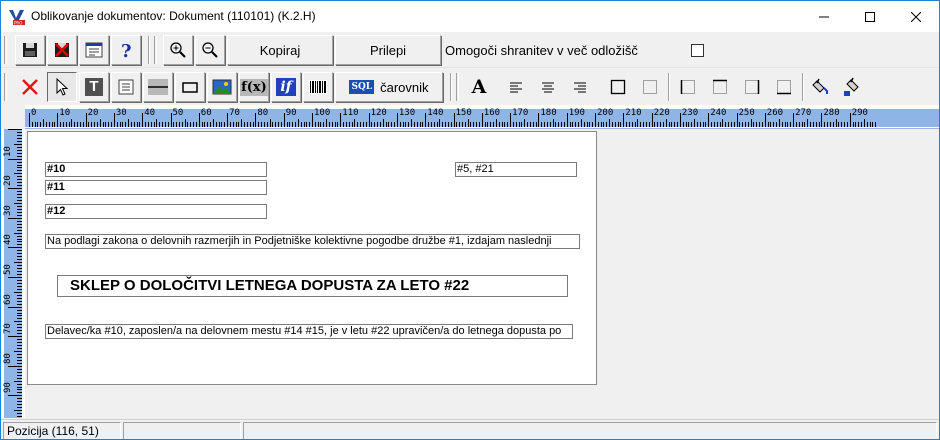 The image size is (940, 440). I want to click on ruler-label: 130, so click(407, 113).